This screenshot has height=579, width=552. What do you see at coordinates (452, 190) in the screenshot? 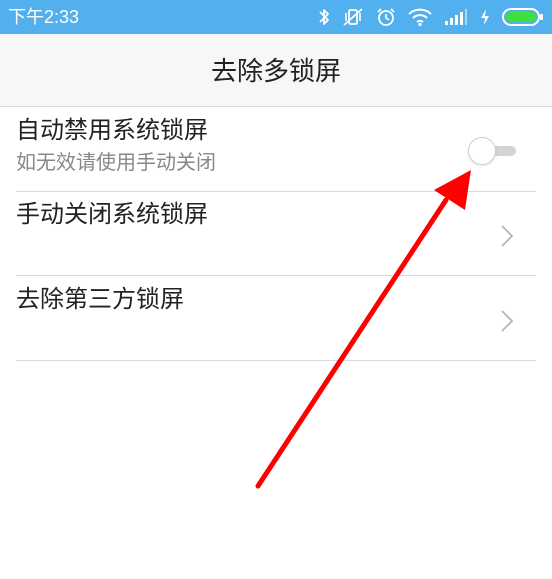
I see `arrow-head` at bounding box center [452, 190].